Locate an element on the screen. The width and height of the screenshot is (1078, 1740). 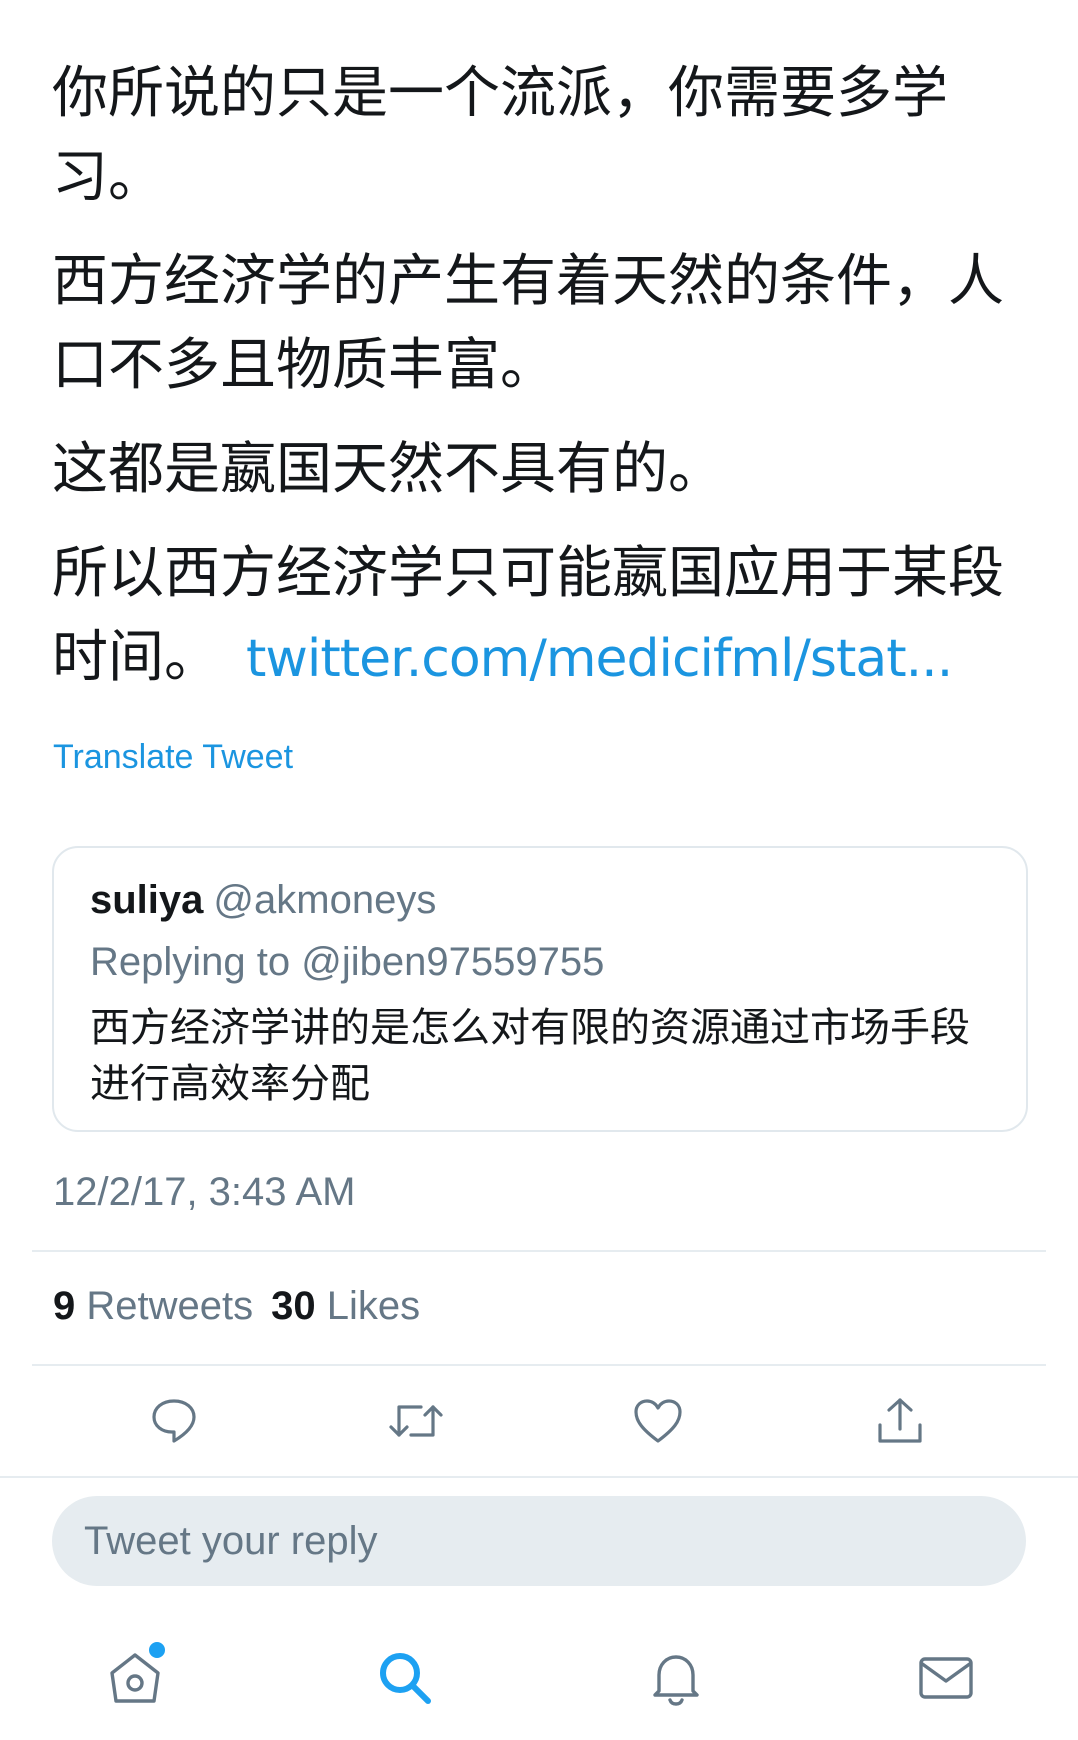
quoted-author-handle: @akmoneys is located at coordinates (325, 900).